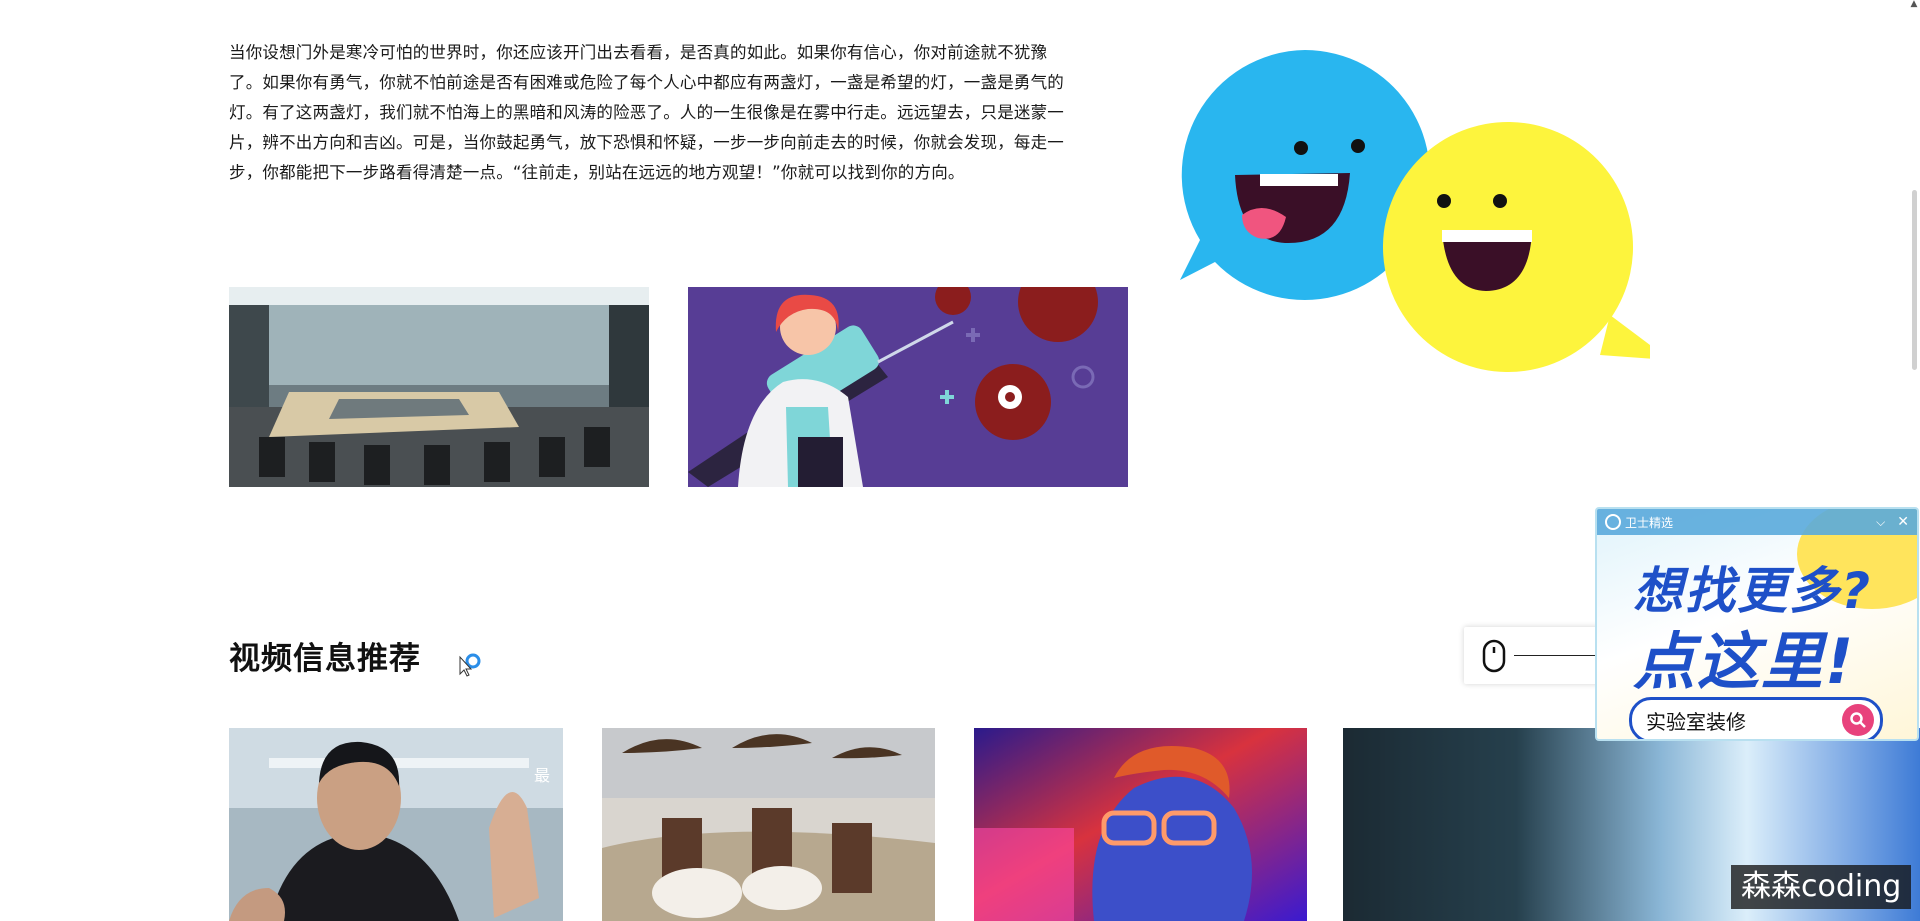 The width and height of the screenshot is (1920, 921). I want to click on conference-room-photo, so click(439, 387).